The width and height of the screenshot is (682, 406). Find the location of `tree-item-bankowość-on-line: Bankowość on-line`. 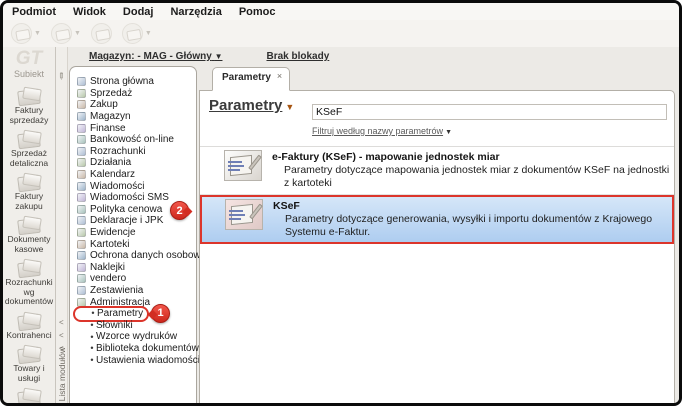

tree-item-bankowość-on-line: Bankowość on-line is located at coordinates (135, 140).